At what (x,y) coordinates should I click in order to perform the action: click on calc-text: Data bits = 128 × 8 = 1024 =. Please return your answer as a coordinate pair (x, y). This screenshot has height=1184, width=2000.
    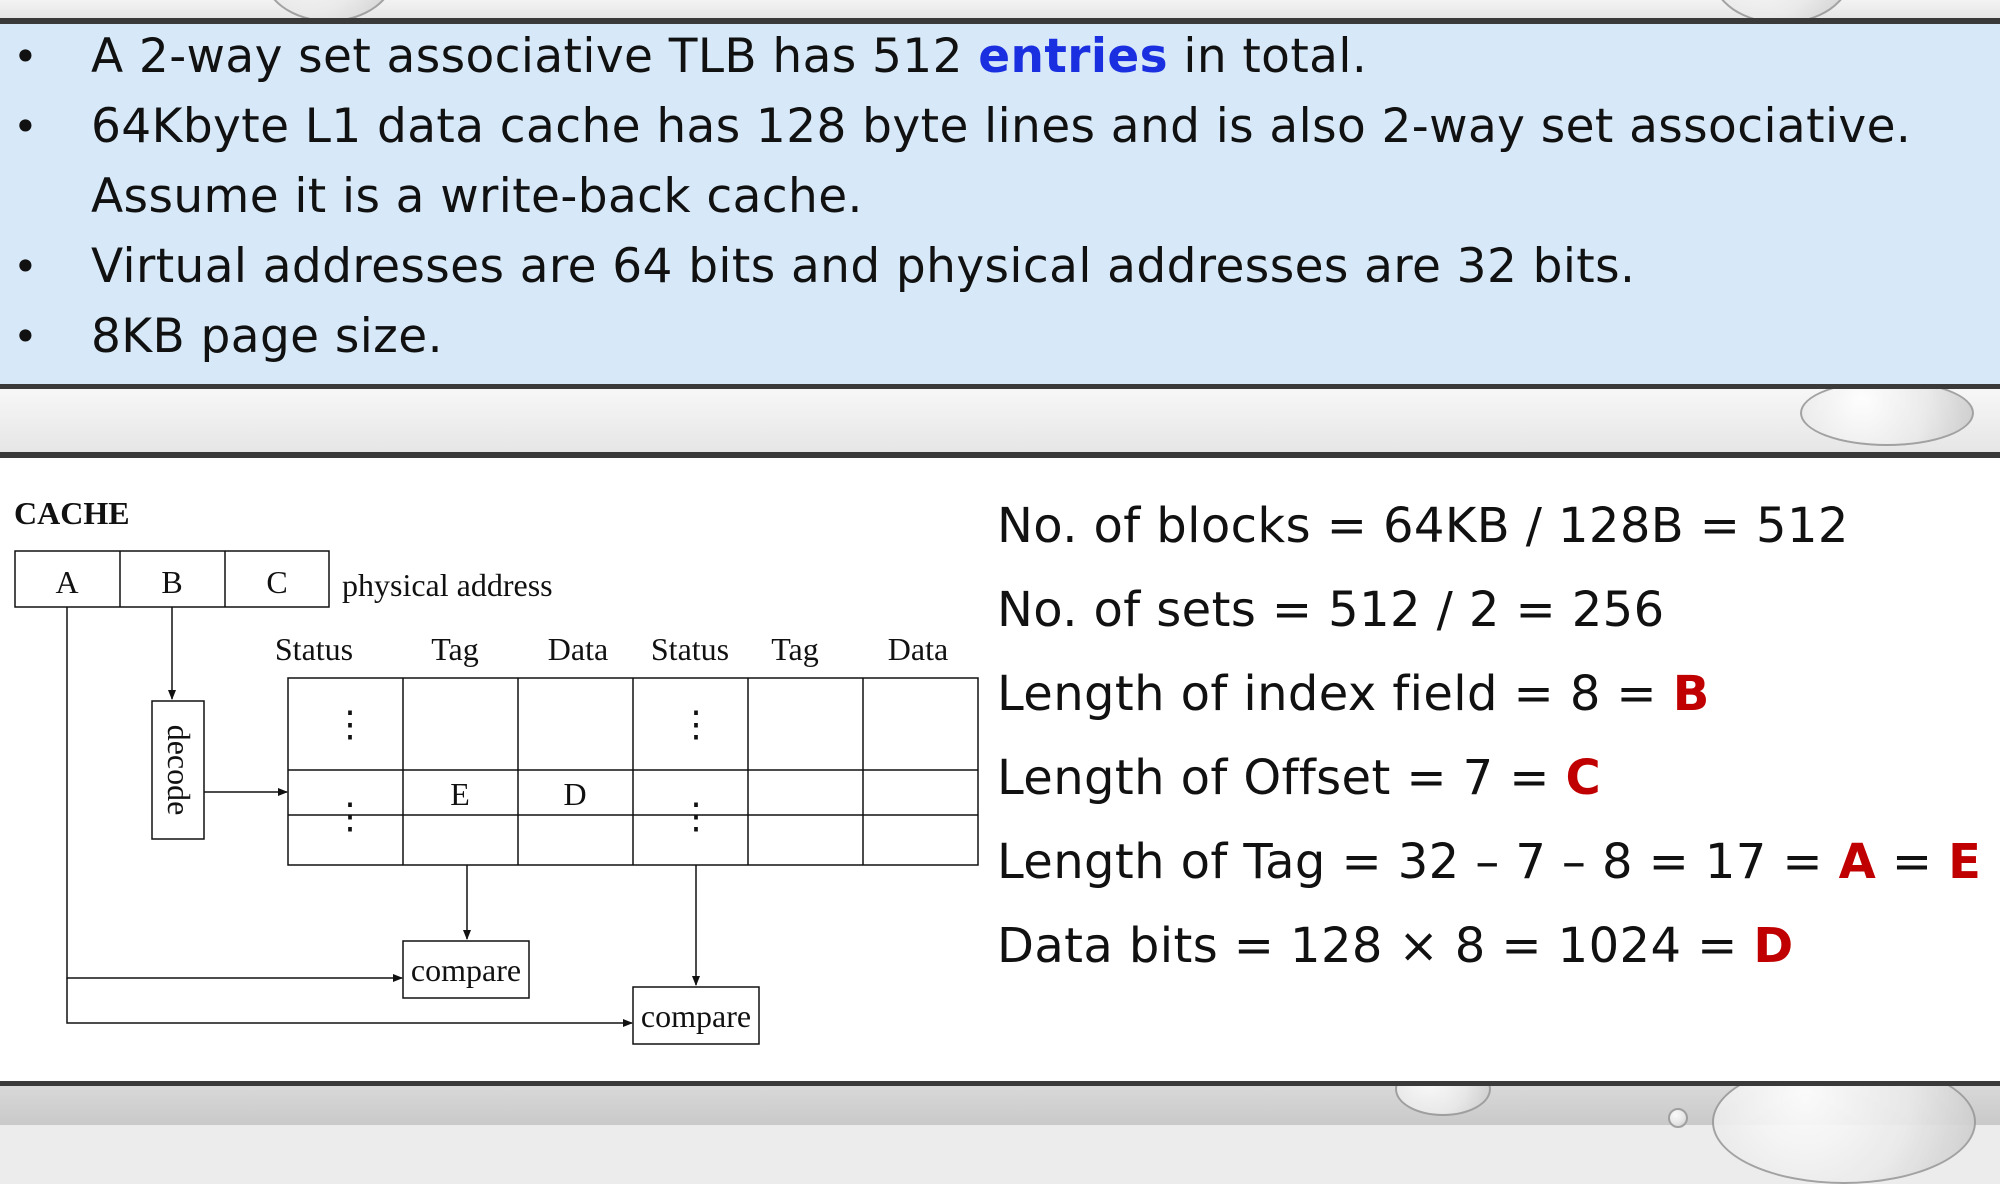
    Looking at the image, I should click on (1375, 946).